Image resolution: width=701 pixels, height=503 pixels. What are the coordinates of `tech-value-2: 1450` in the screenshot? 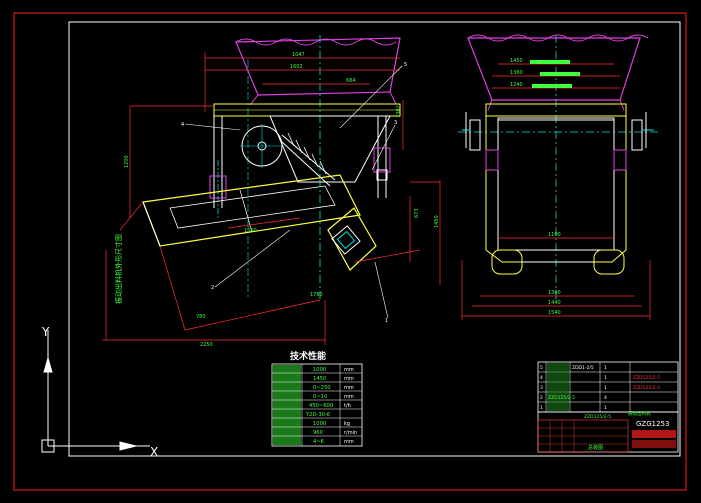 It's located at (319, 379).